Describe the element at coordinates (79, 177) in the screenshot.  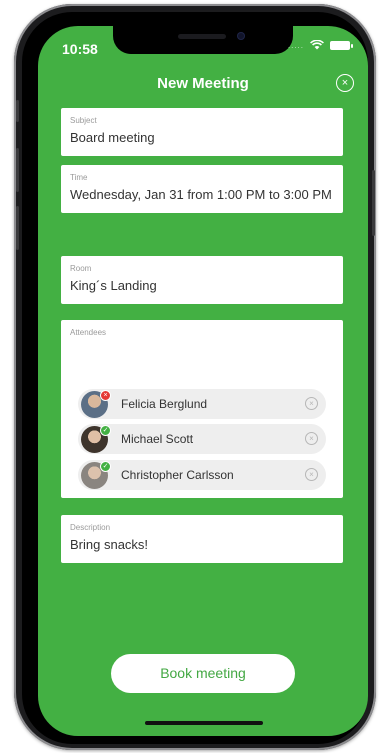
I see `time-label: Time` at that location.